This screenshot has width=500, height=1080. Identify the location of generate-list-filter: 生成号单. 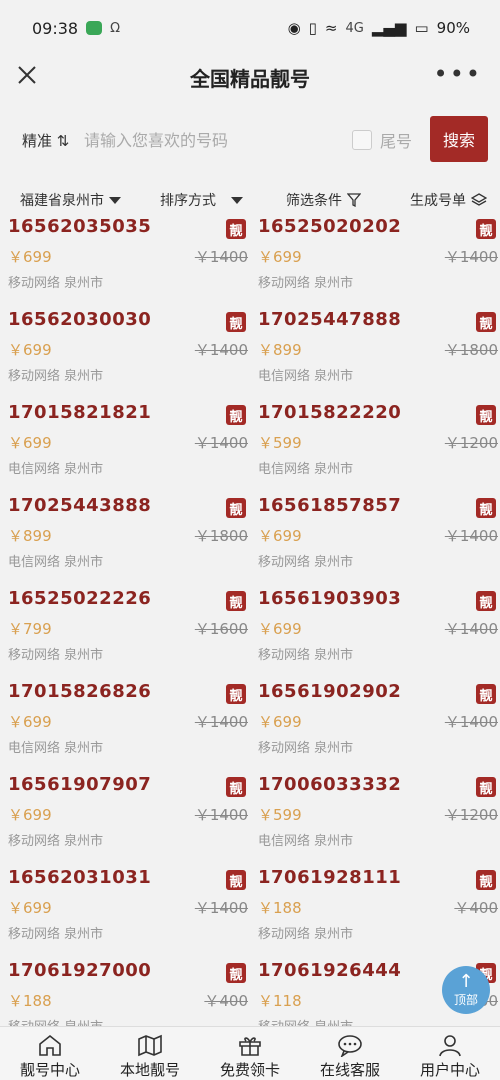
(448, 200).